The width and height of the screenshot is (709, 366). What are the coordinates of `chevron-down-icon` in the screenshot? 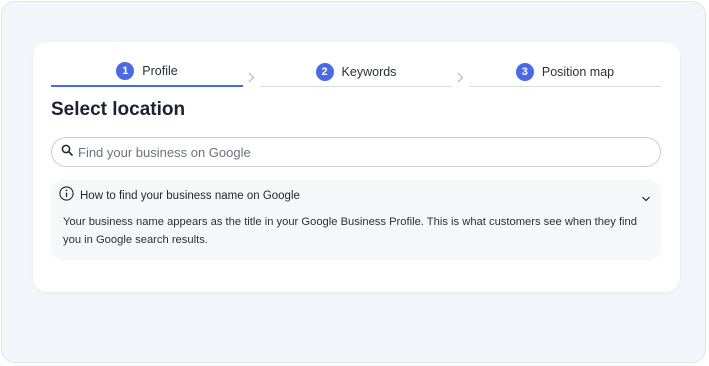 It's located at (646, 199).